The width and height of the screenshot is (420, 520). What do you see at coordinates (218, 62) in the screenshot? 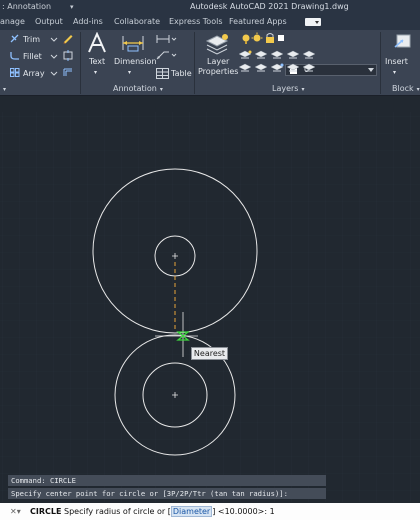
I see `layer-properties-label-line1: Layer` at bounding box center [218, 62].